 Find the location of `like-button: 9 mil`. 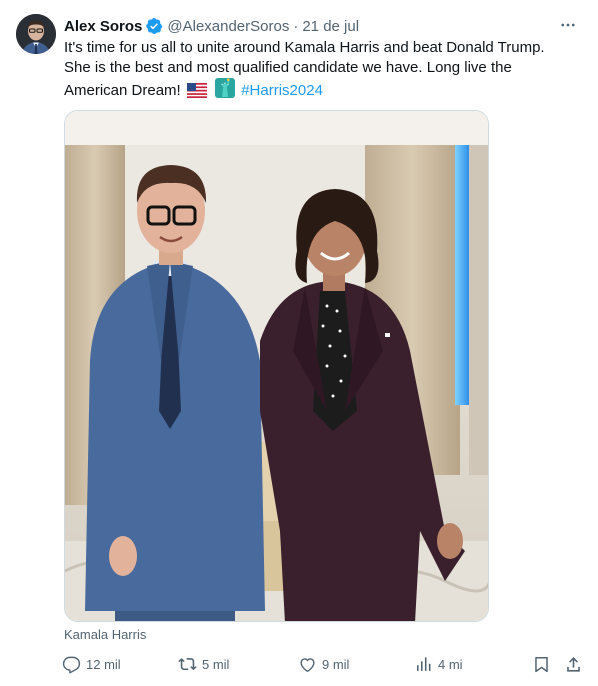

like-button: 9 mil is located at coordinates (323, 664).